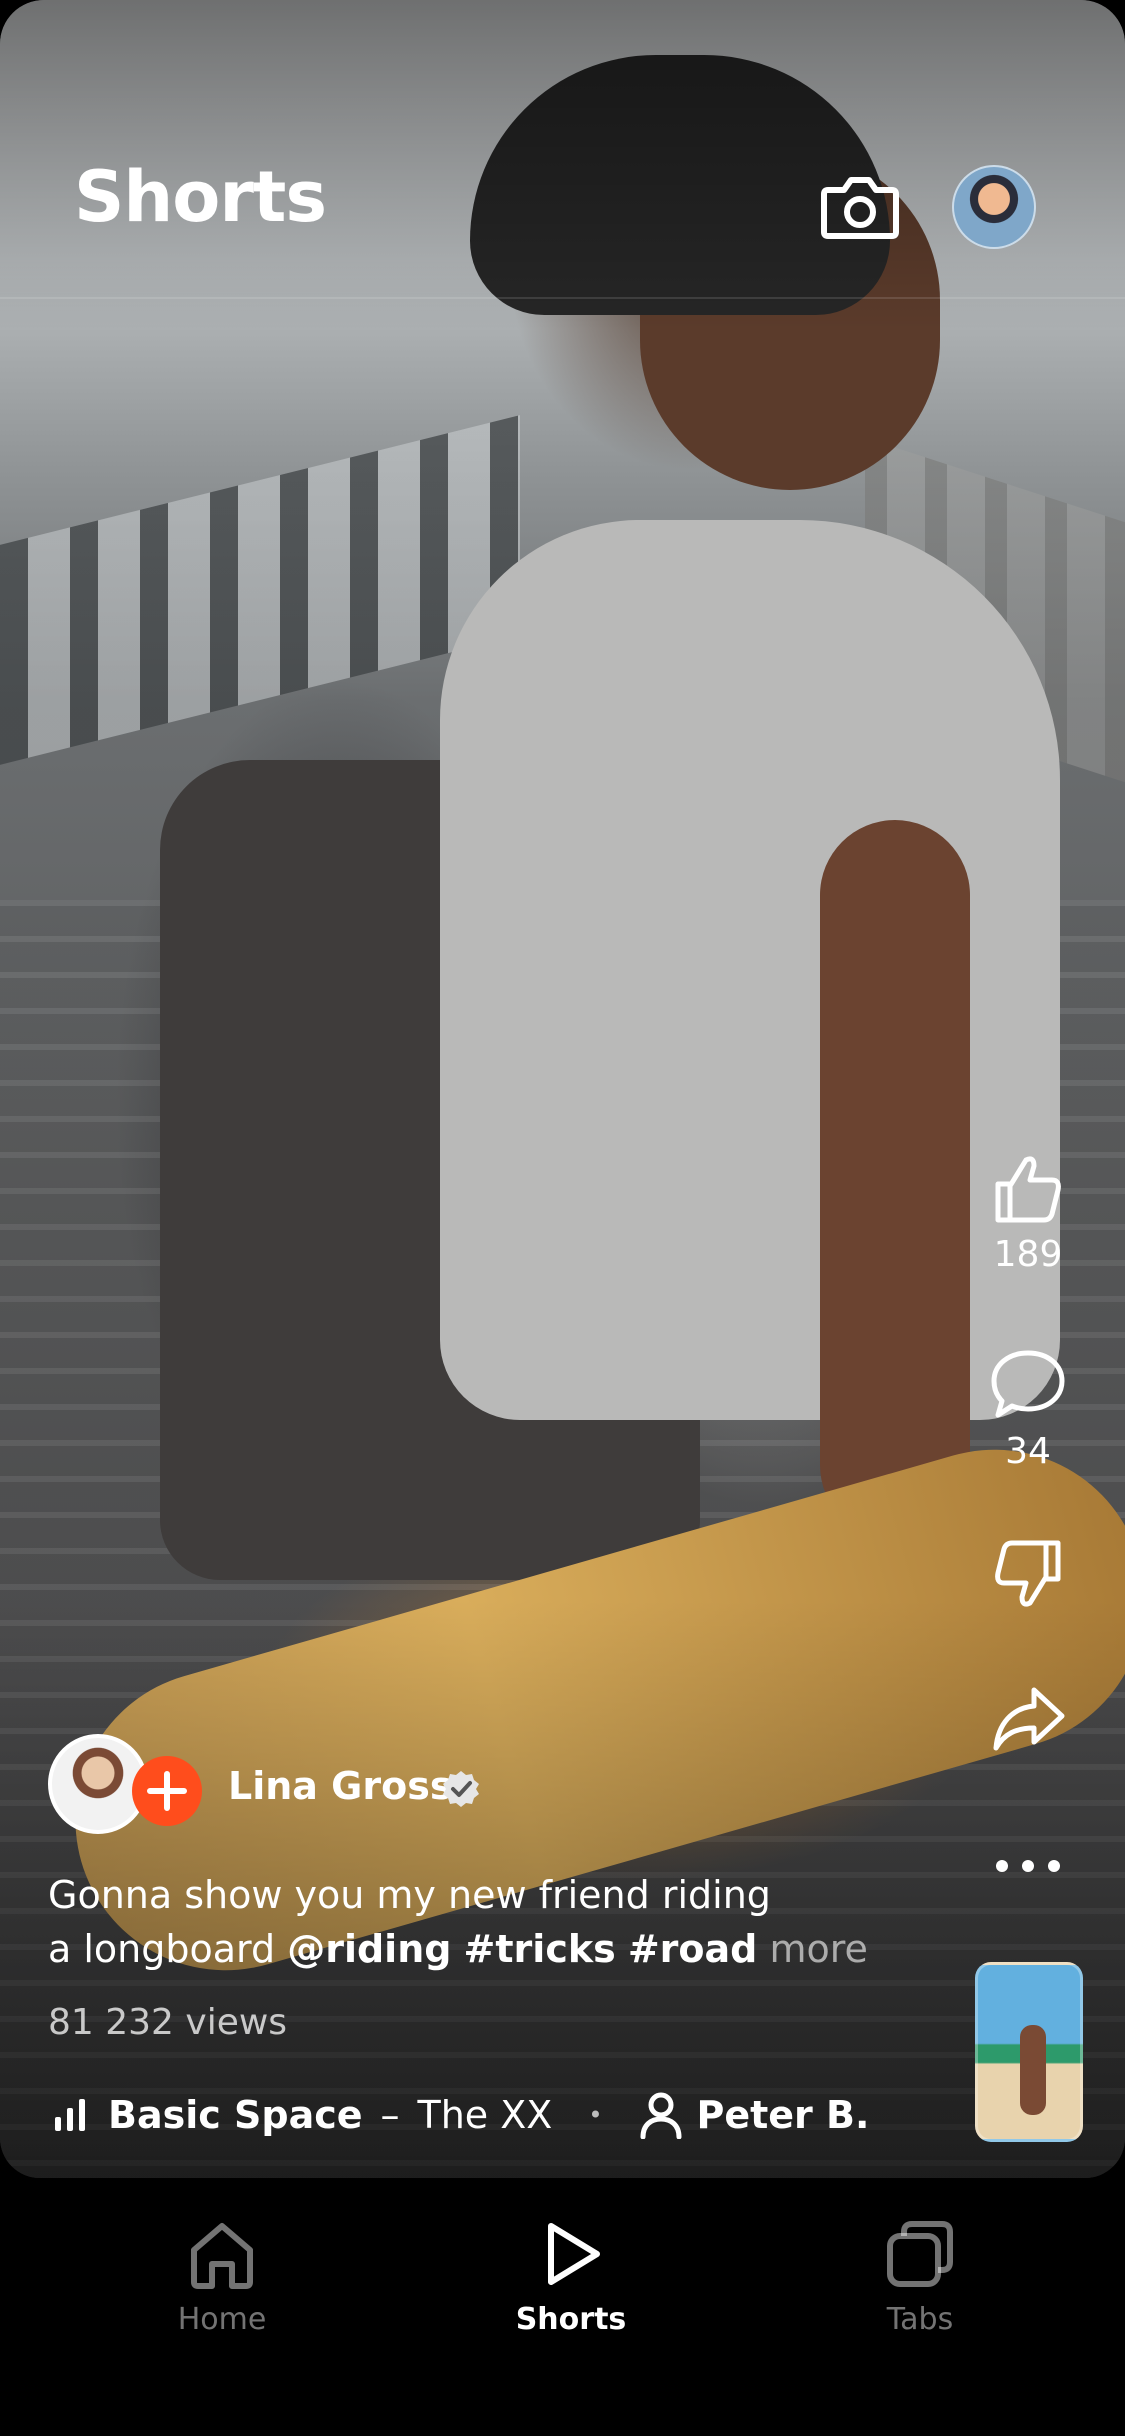 The height and width of the screenshot is (2436, 1125). Describe the element at coordinates (1033, 2070) in the screenshot. I see `thumbnail-figure` at that location.